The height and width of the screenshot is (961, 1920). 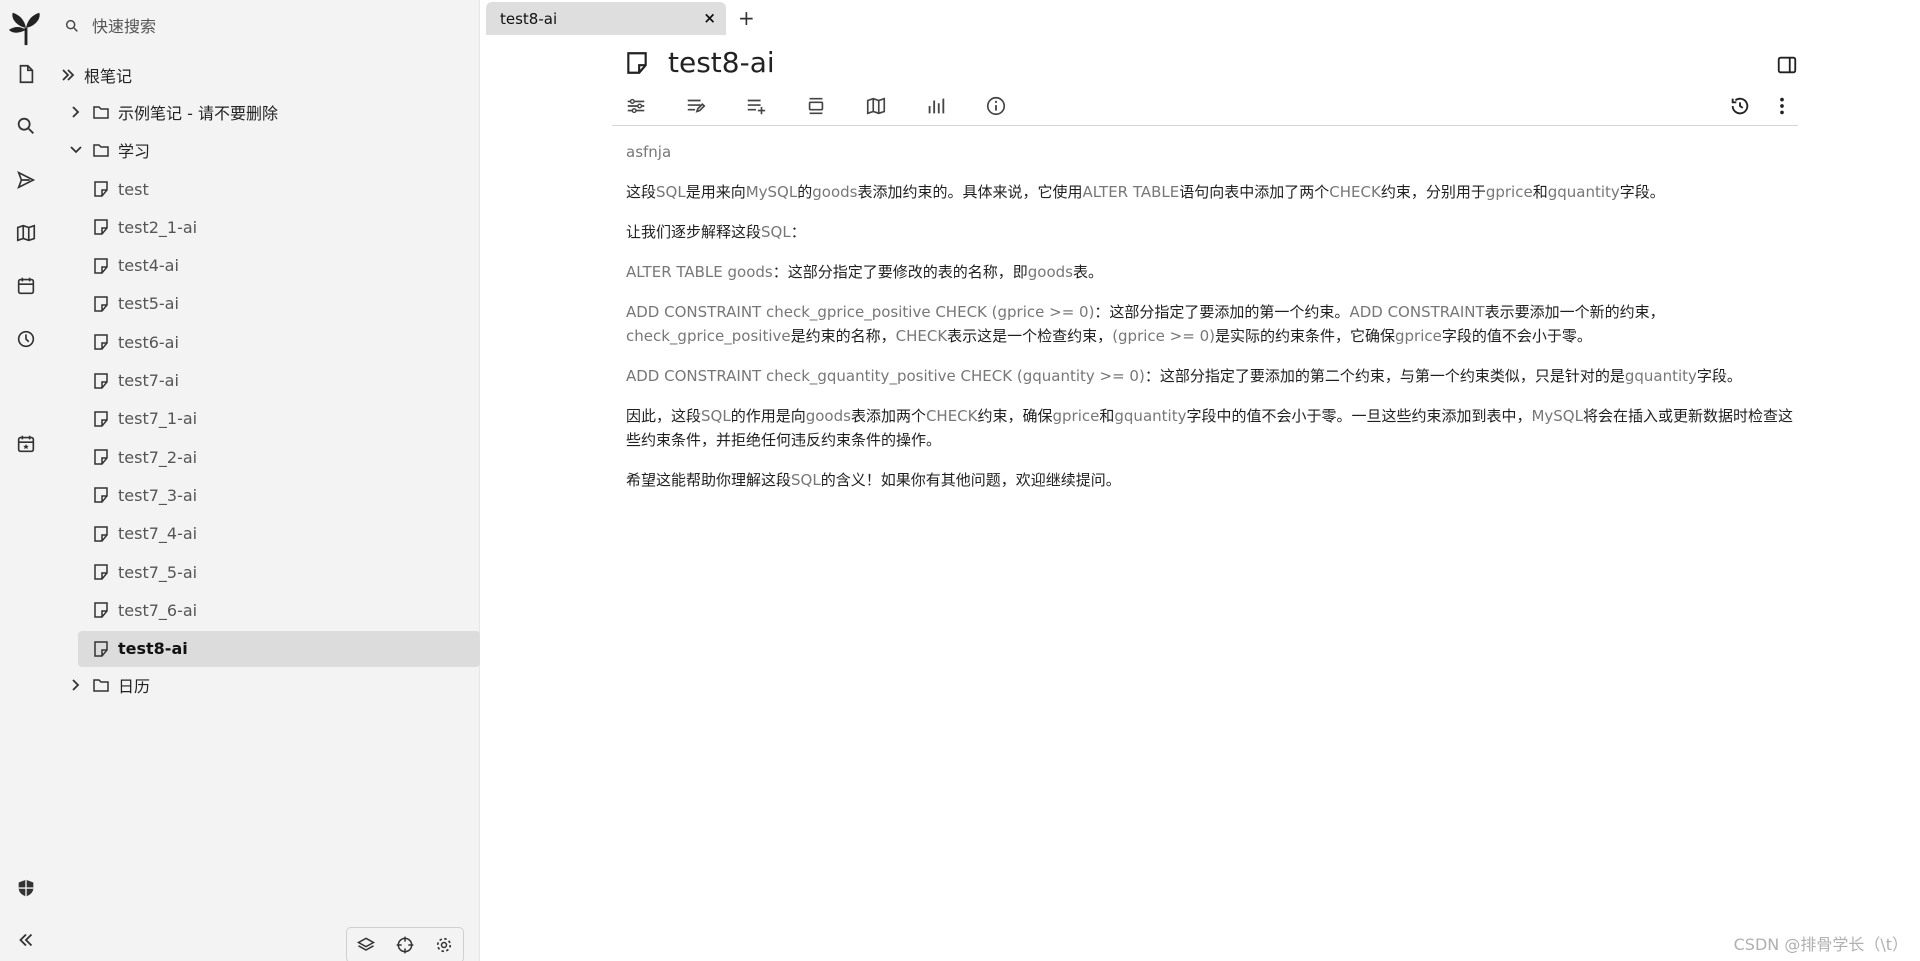 What do you see at coordinates (1254, 192) in the screenshot?
I see `body-text: 语句向表中添加了两个` at bounding box center [1254, 192].